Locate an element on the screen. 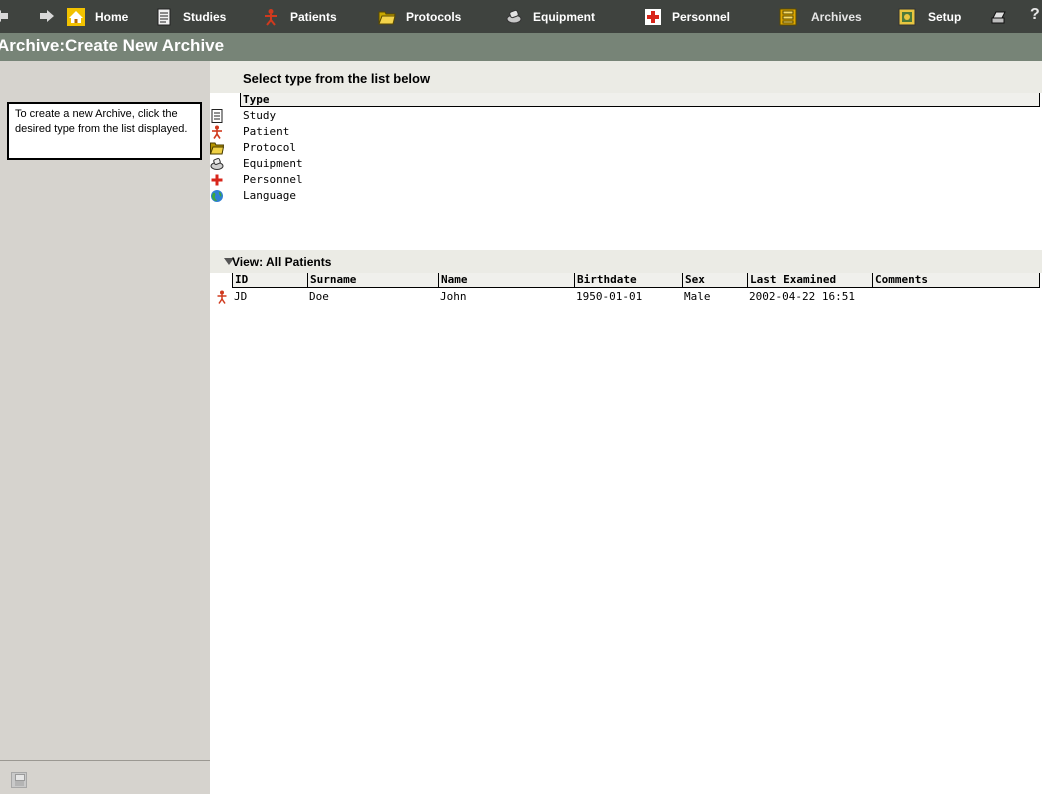 The width and height of the screenshot is (1042, 794). nav-protocols: Protocols is located at coordinates (419, 16).